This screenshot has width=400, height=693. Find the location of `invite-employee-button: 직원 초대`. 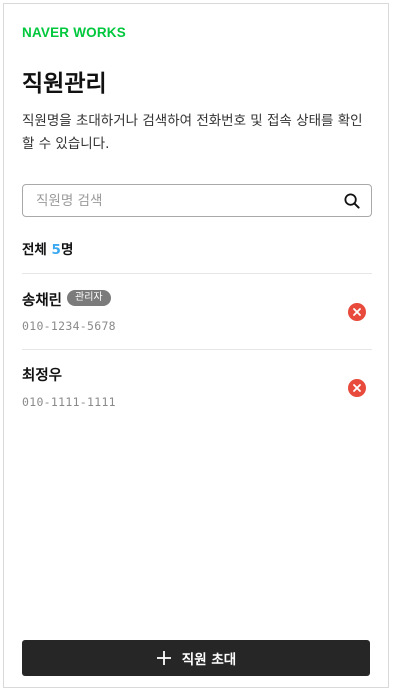

invite-employee-button: 직원 초대 is located at coordinates (196, 658).